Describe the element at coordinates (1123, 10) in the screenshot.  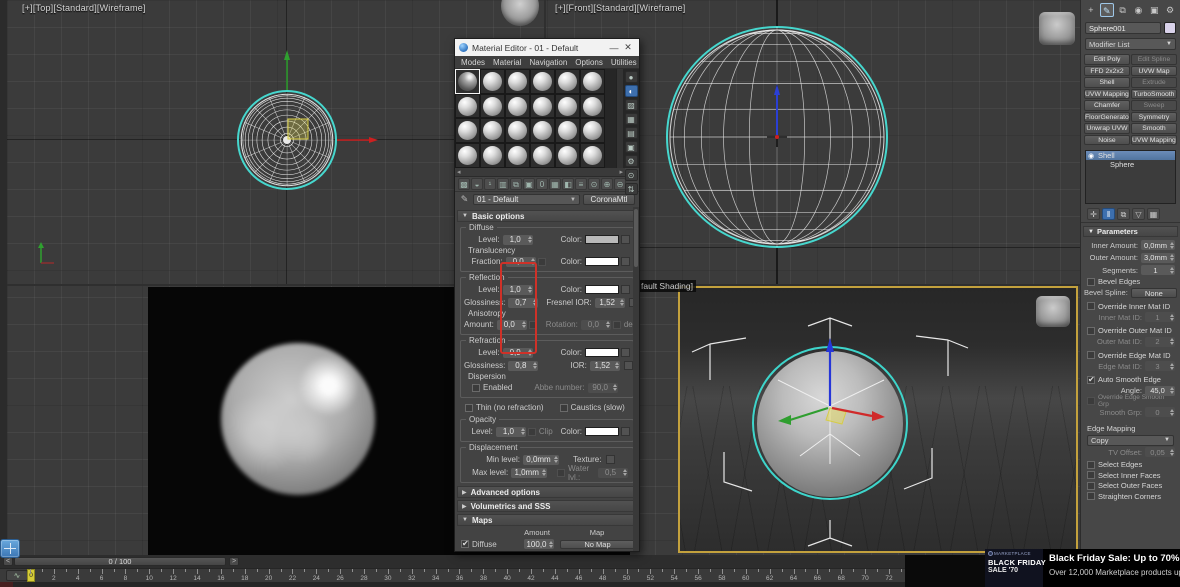
I see `command-panel-tab-icon: ⧉` at that location.